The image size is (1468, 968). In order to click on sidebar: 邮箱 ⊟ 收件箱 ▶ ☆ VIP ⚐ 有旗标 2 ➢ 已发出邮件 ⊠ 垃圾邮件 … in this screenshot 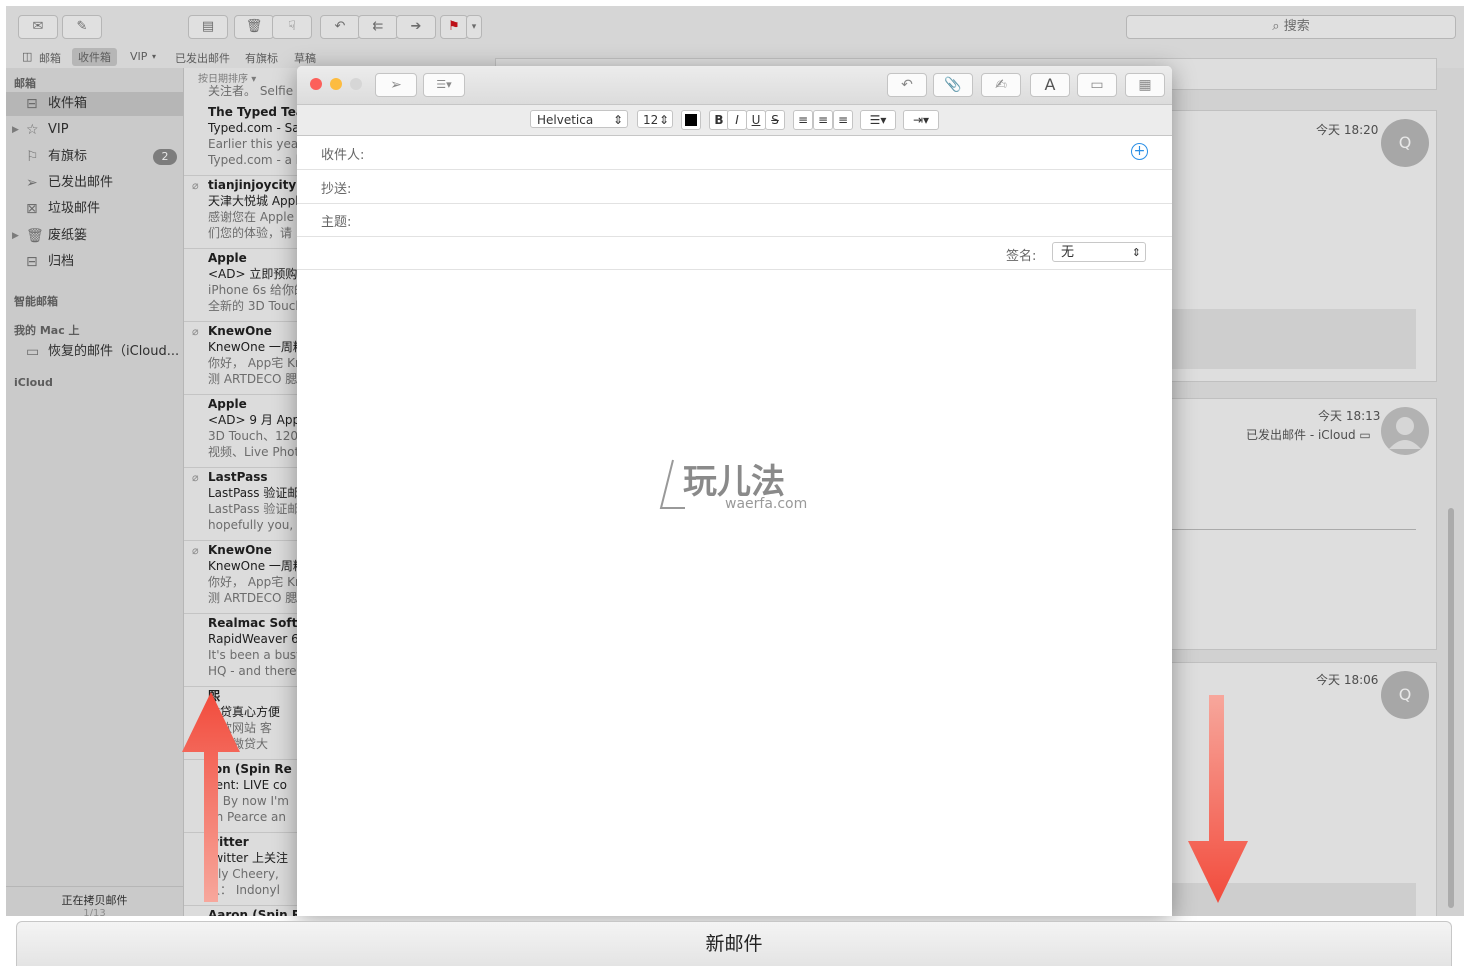, I will do `click(95, 492)`.